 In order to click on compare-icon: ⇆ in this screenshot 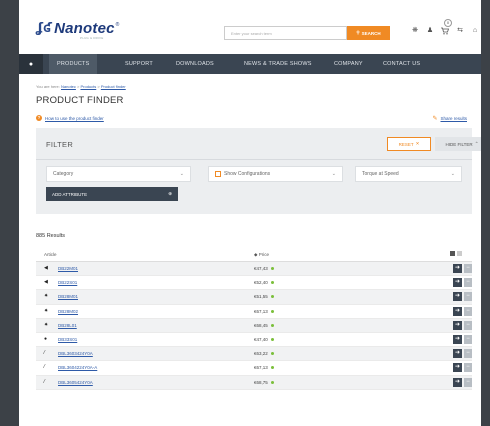, I will do `click(460, 31)`.